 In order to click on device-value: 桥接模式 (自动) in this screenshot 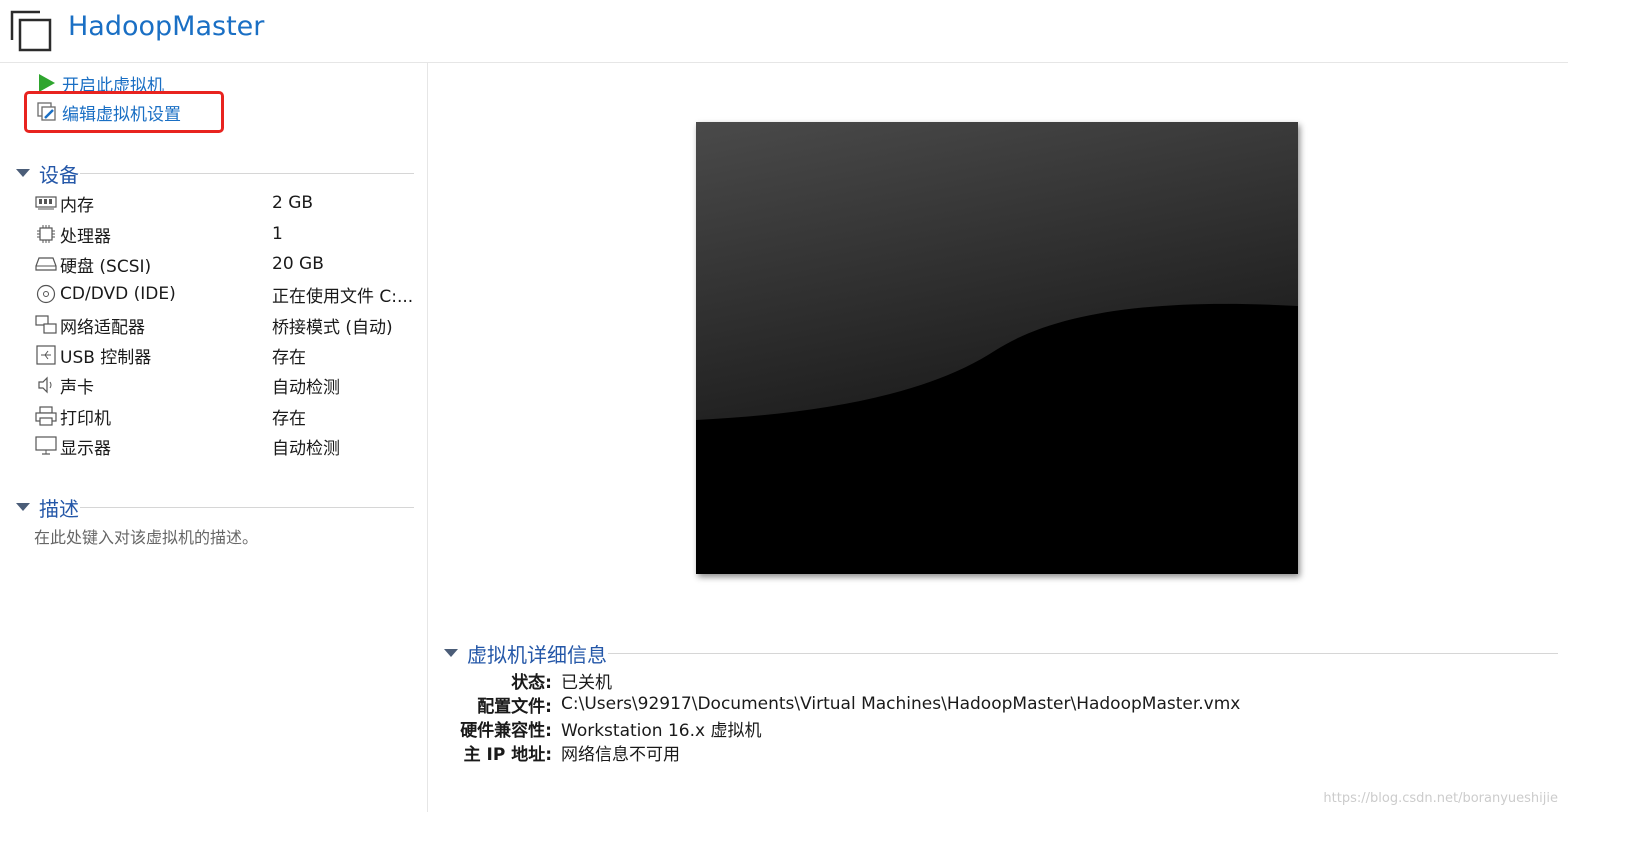, I will do `click(332, 327)`.